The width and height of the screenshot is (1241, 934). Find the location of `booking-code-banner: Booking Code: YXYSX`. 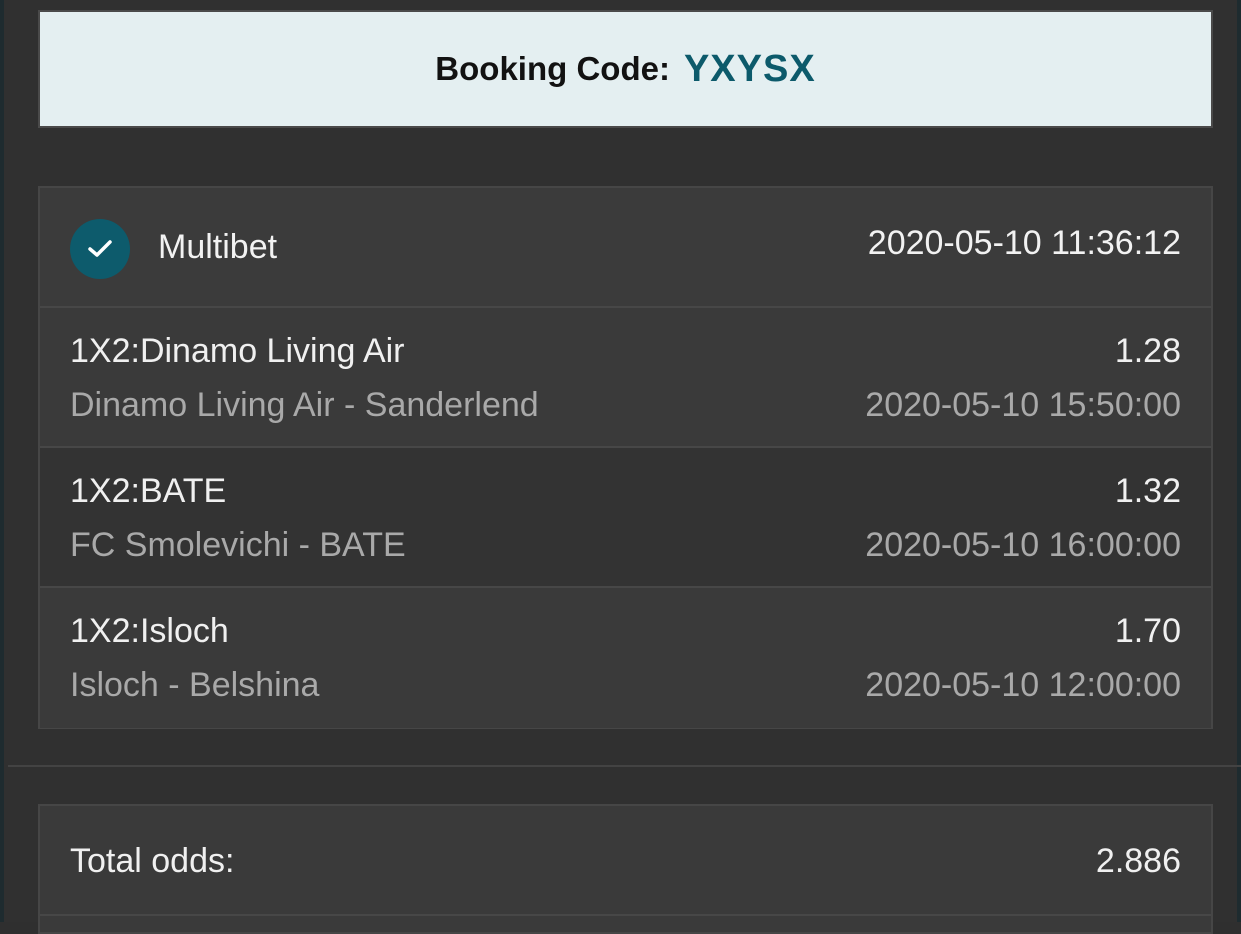

booking-code-banner: Booking Code: YXYSX is located at coordinates (625, 69).